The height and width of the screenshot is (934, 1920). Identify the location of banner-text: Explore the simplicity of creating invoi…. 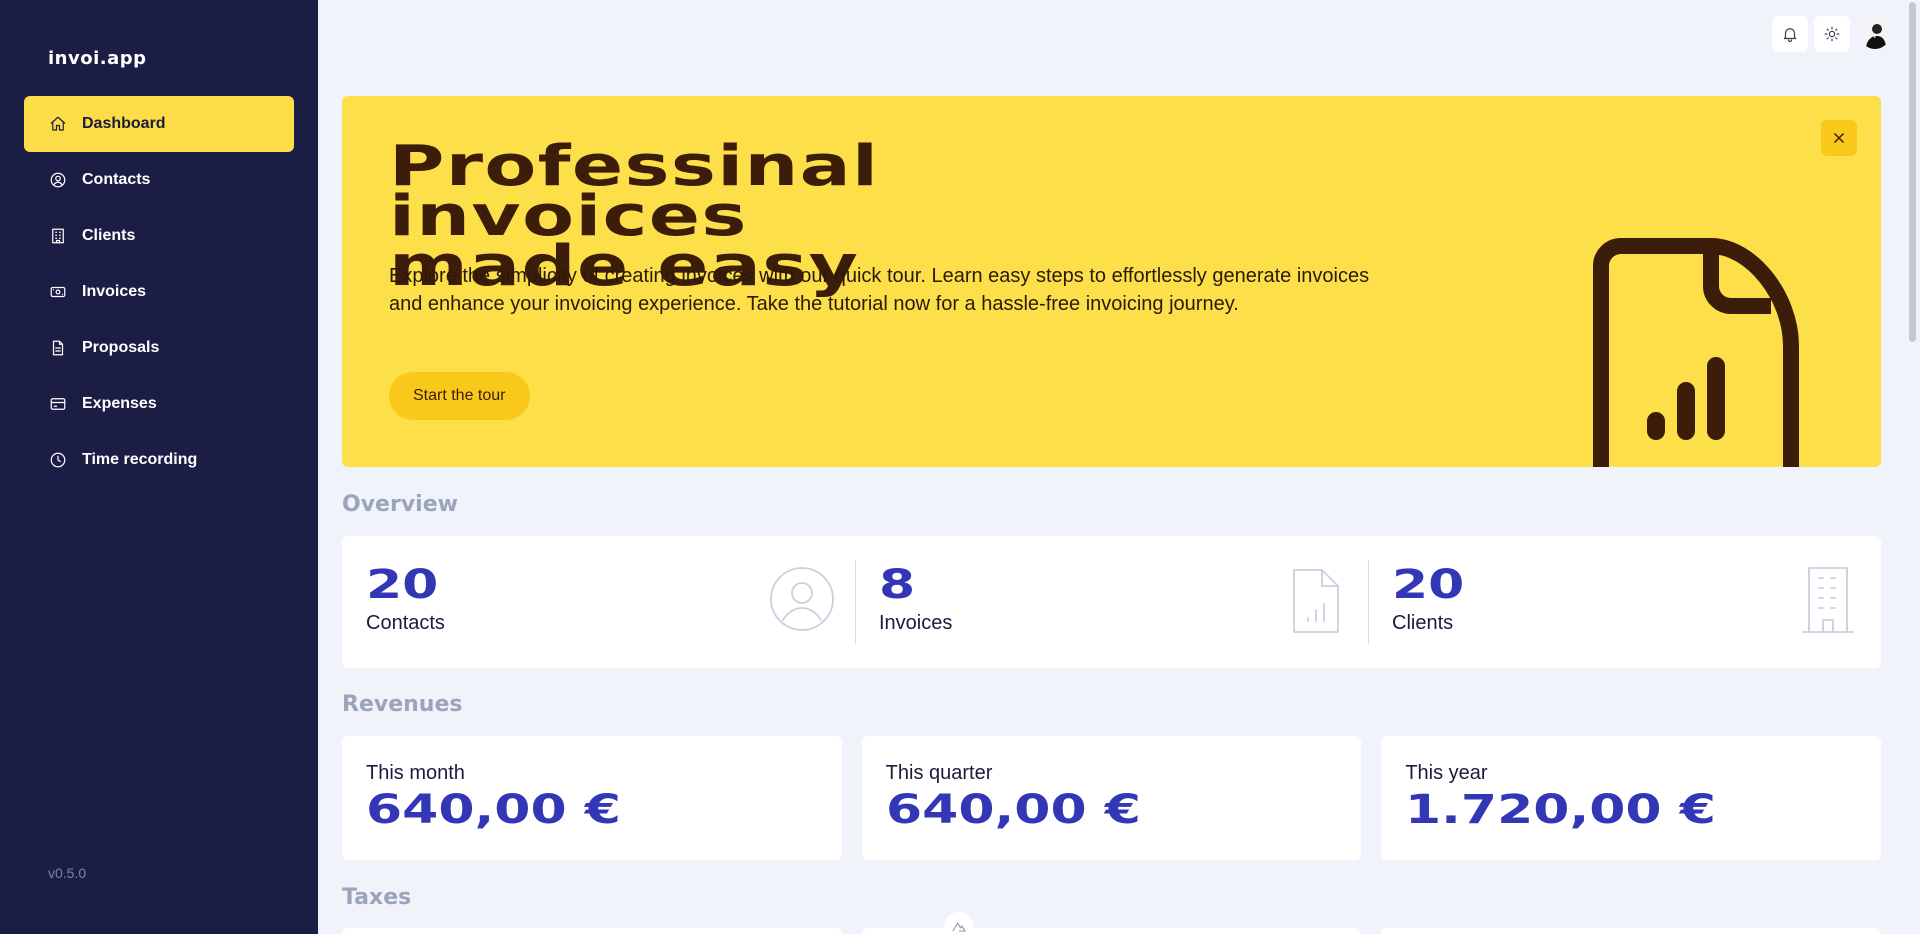
(879, 290).